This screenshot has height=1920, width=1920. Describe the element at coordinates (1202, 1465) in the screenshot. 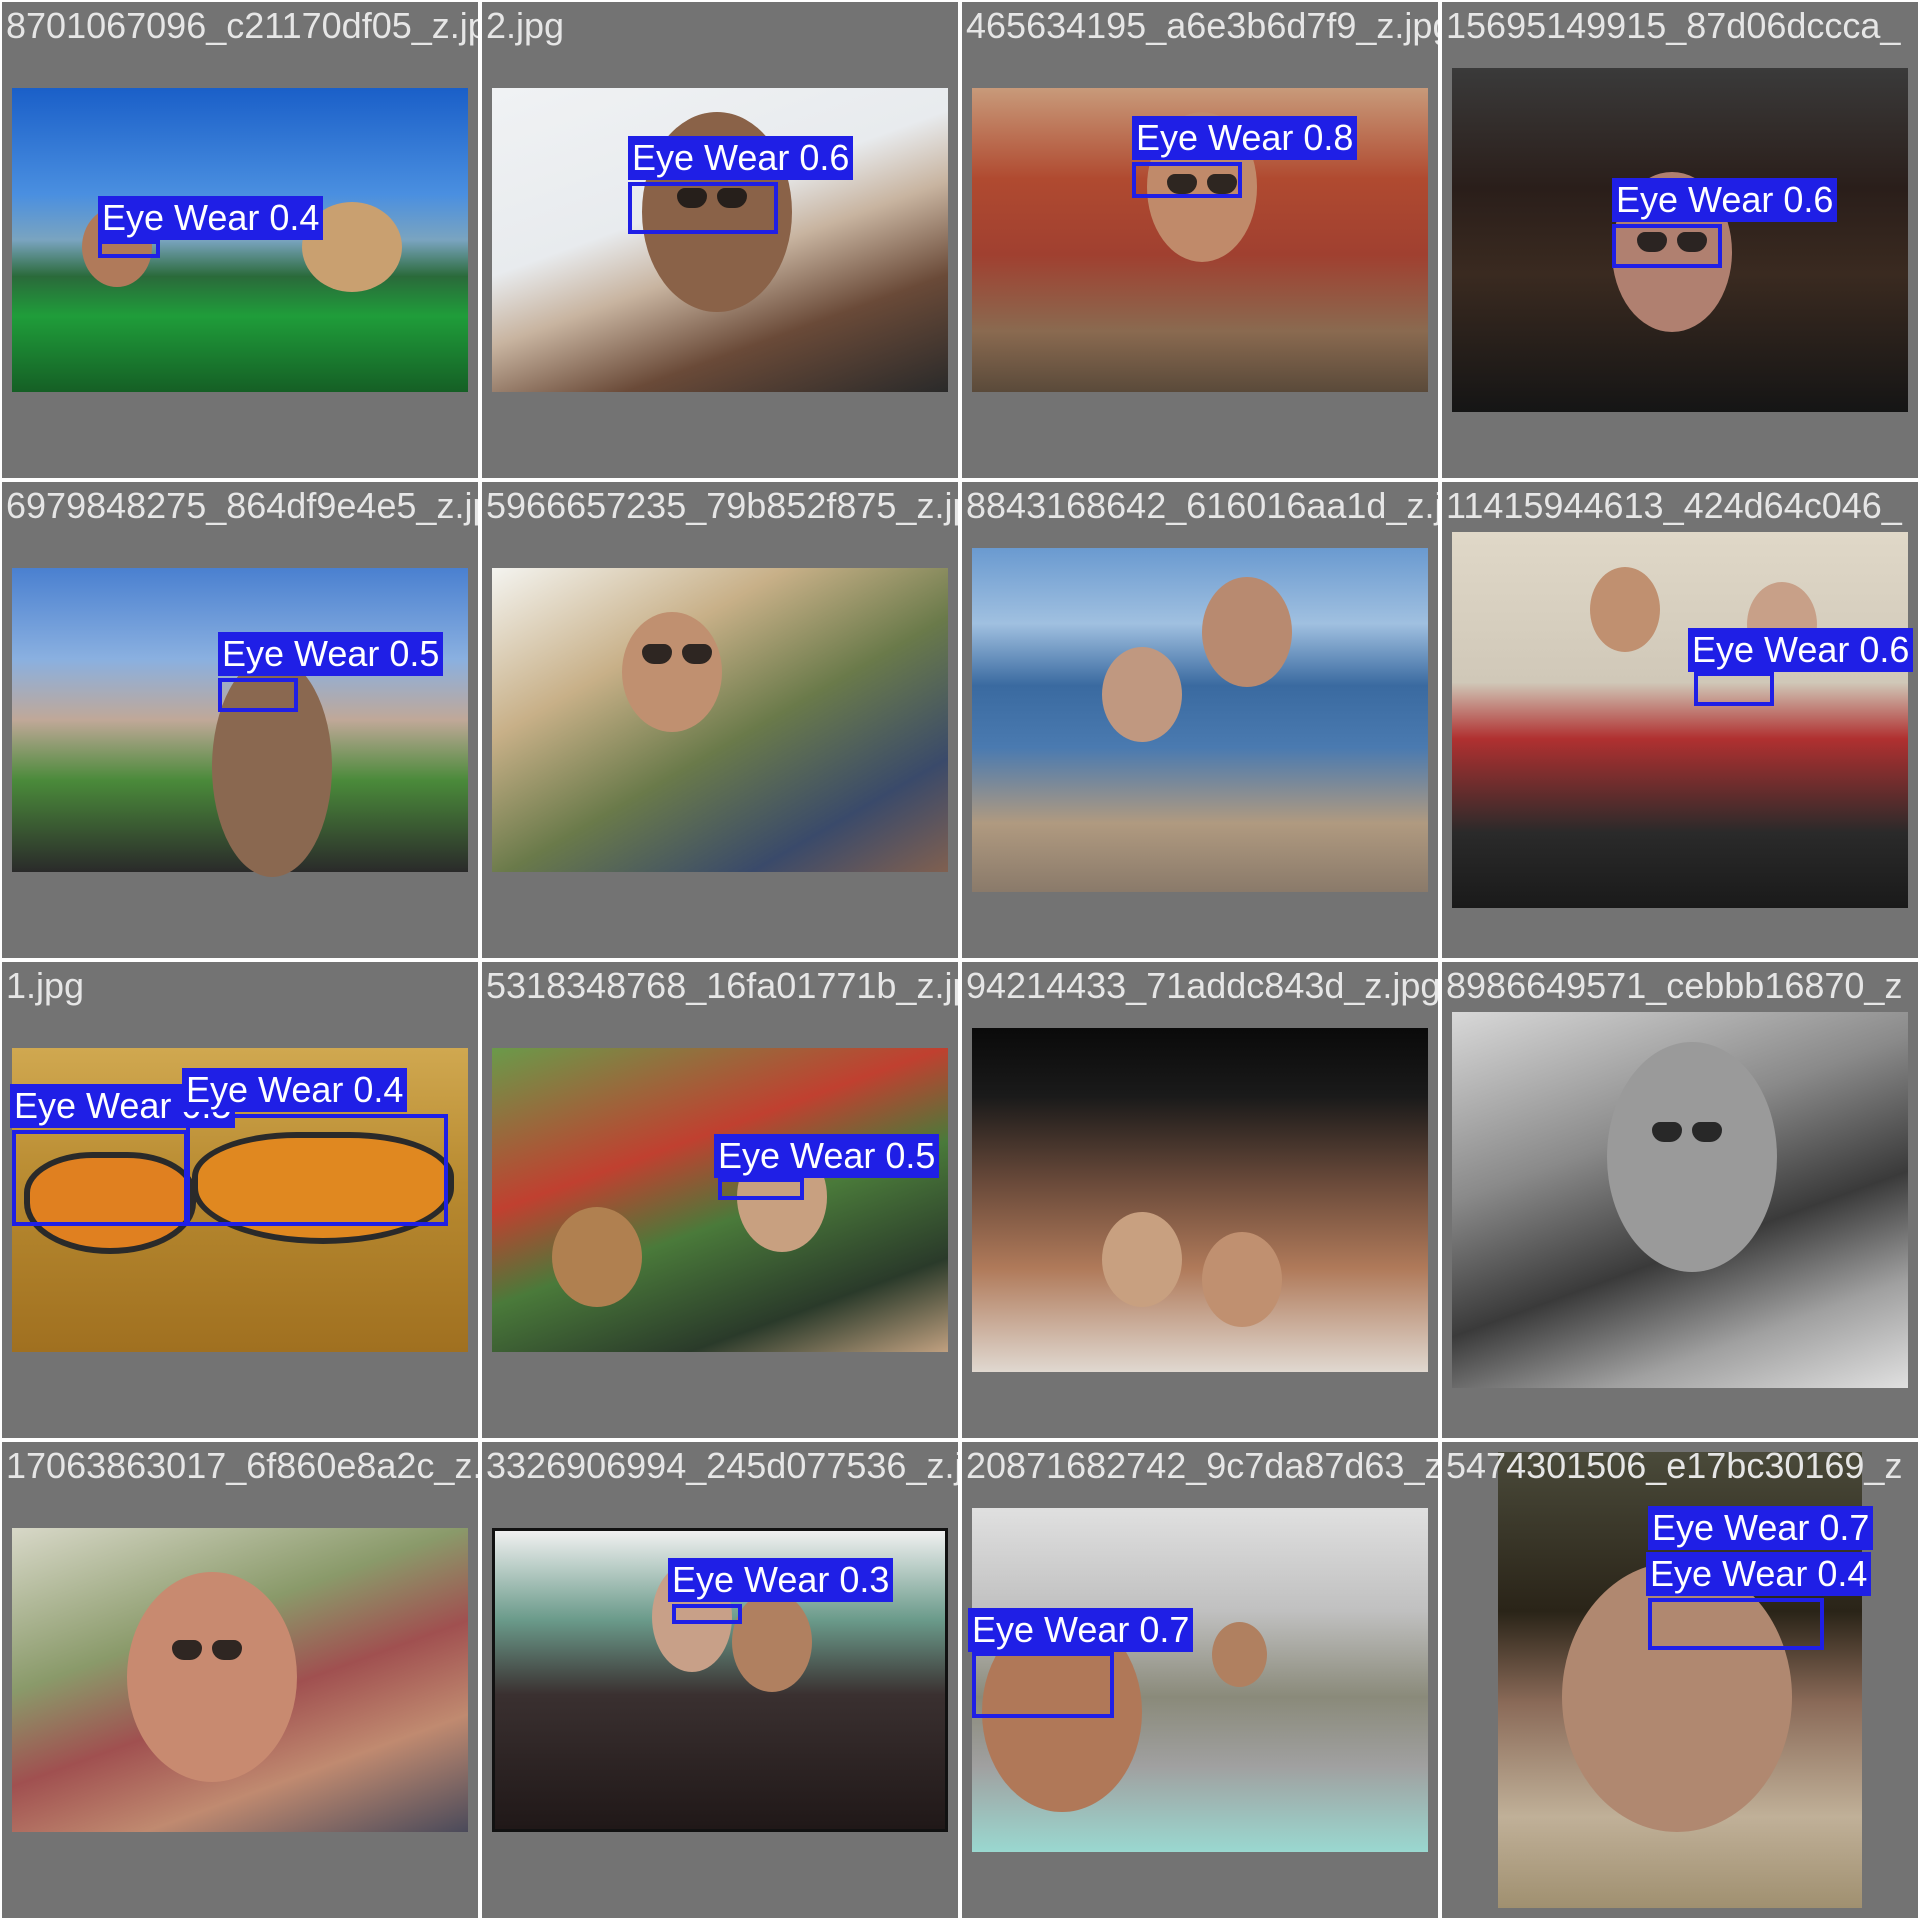

I see `image-filename: 20871682742_9c7da87d63_z.jpg` at that location.